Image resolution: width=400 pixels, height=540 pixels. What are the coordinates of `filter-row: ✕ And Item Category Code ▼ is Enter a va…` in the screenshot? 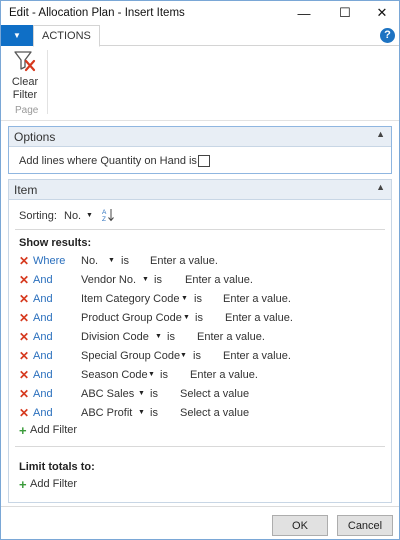 It's located at (200, 301).